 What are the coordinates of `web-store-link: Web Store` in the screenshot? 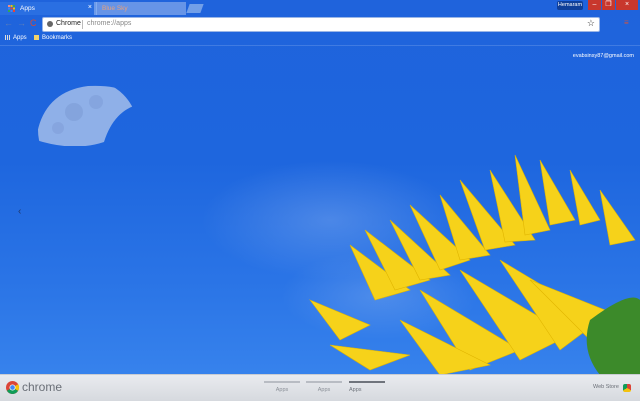 It's located at (606, 387).